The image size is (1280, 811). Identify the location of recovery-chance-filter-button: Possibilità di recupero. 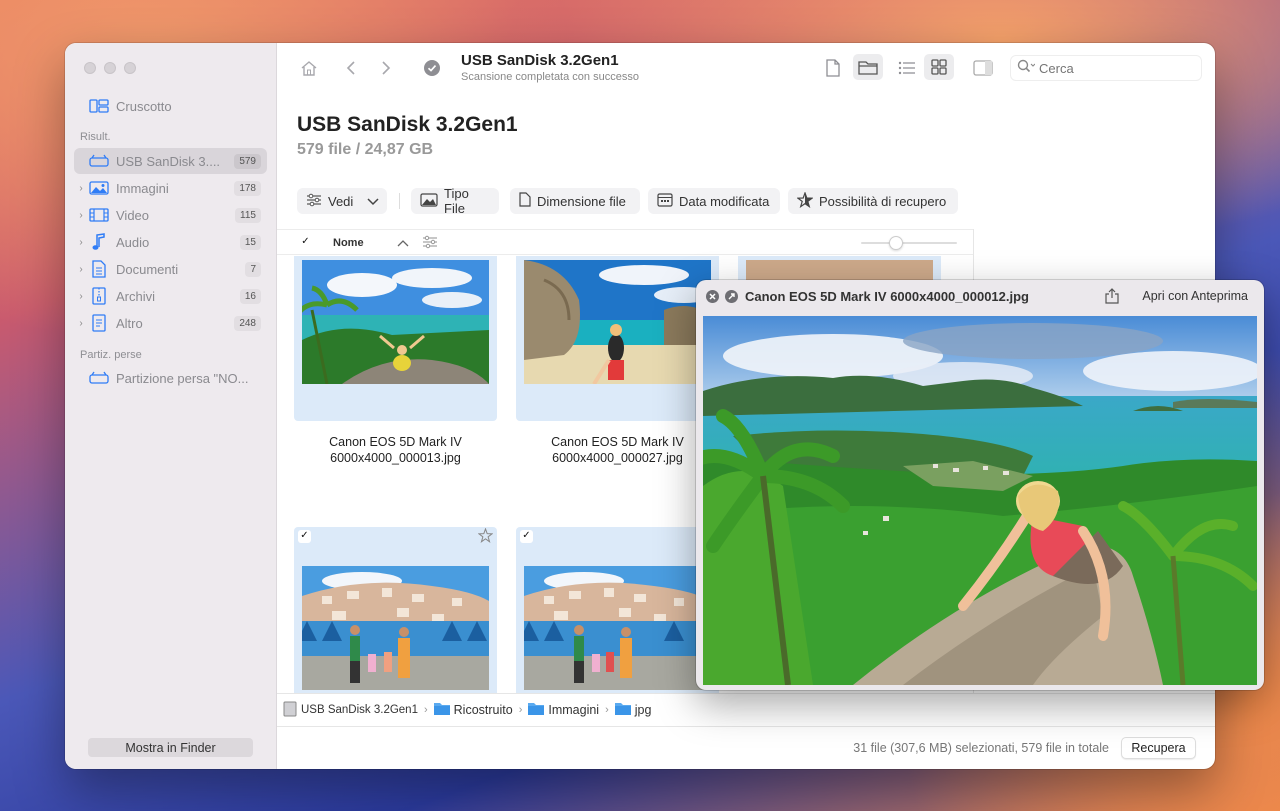
(873, 201).